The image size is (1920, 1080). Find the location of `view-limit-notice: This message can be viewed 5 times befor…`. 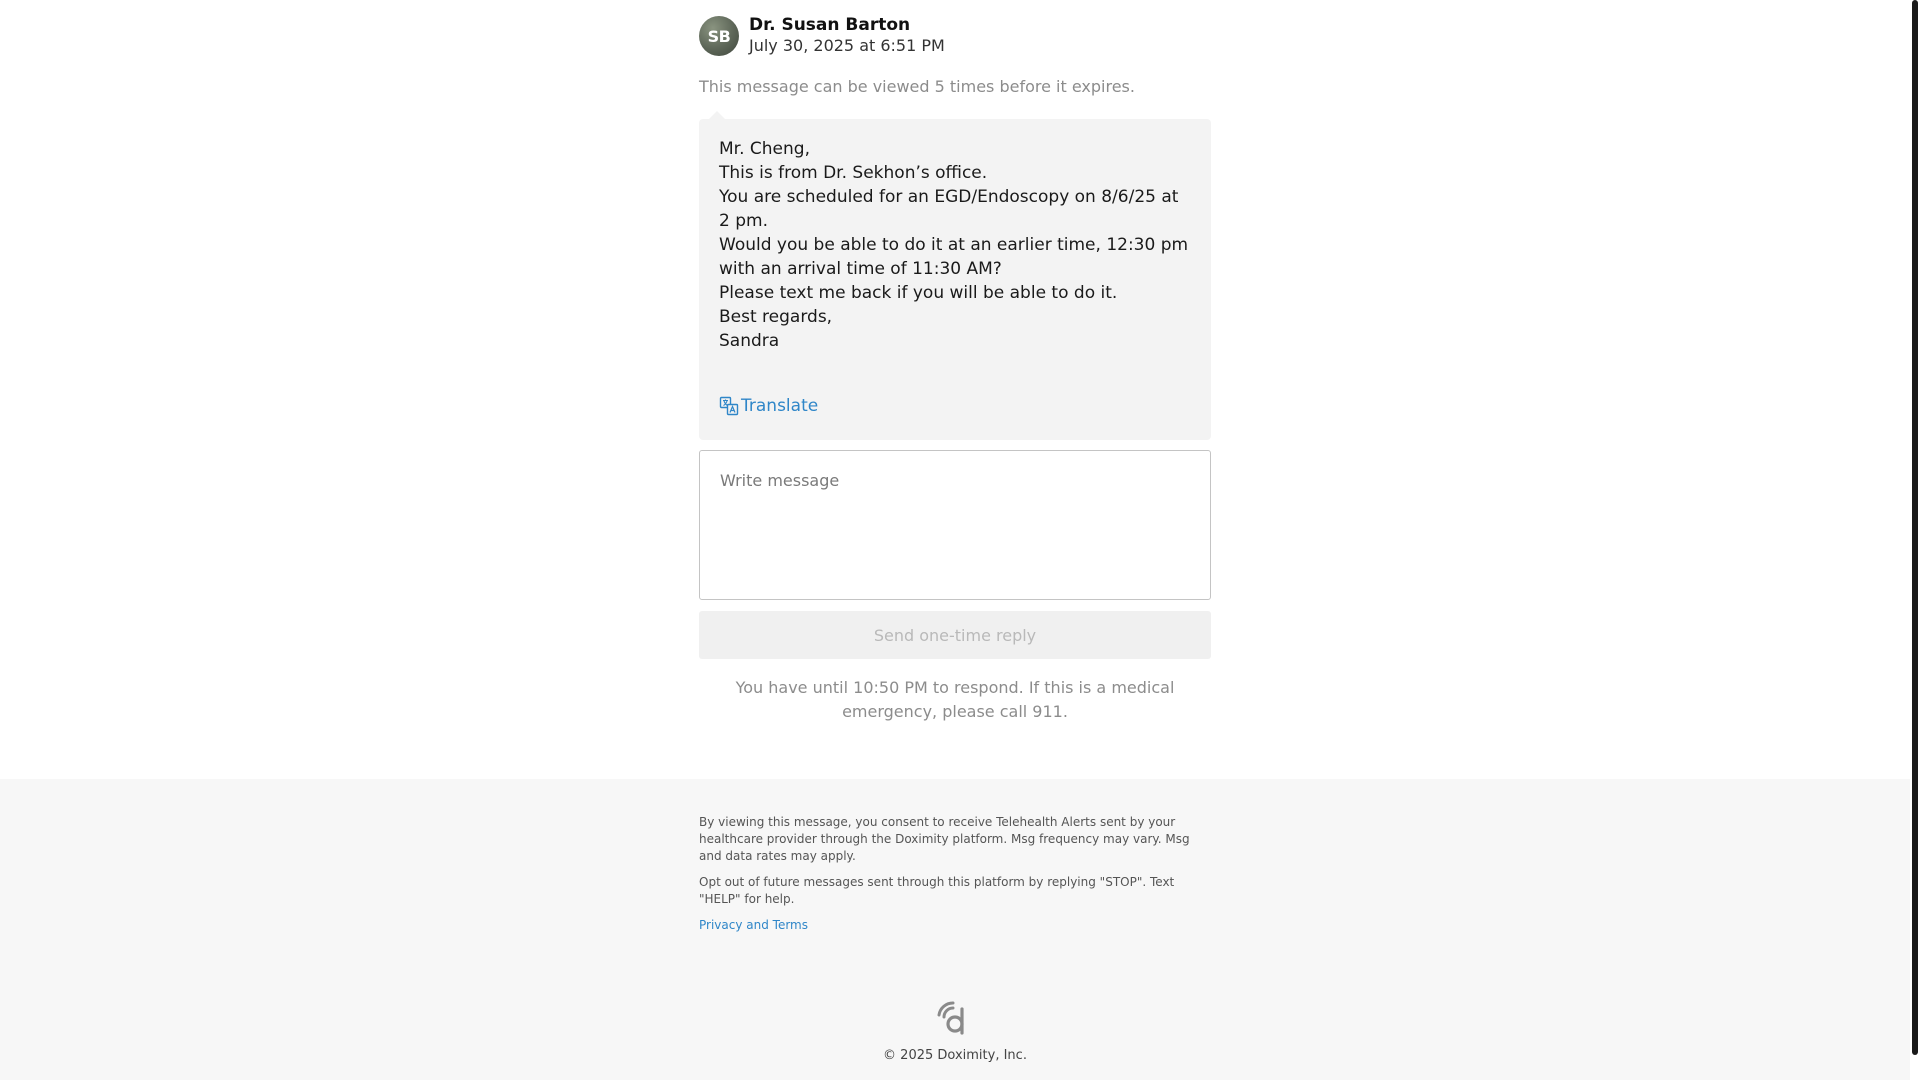

view-limit-notice: This message can be viewed 5 times befor… is located at coordinates (917, 86).